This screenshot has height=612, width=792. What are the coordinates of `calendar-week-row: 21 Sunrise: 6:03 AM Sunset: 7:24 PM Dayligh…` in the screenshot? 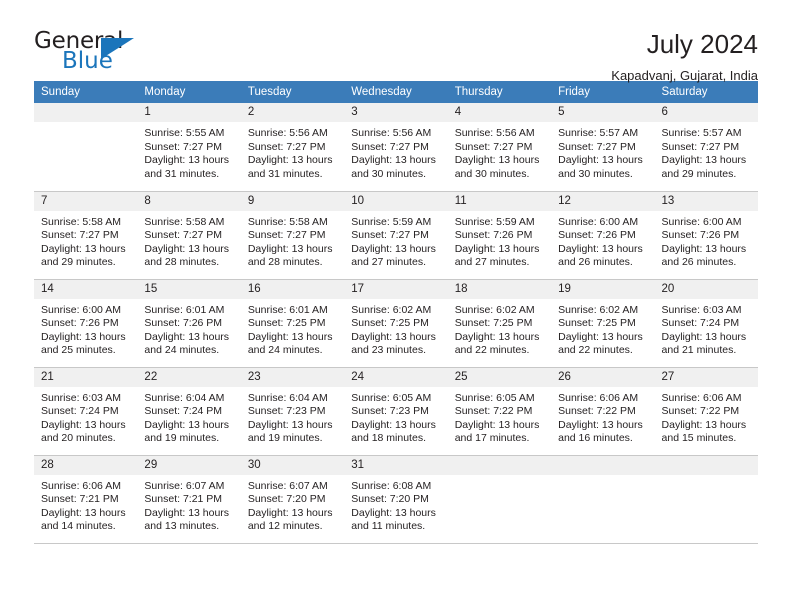 It's located at (396, 411).